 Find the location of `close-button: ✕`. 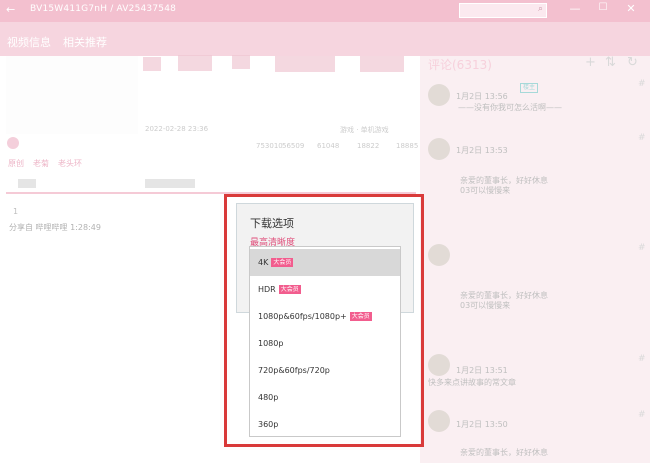

close-button: ✕ is located at coordinates (631, 8).